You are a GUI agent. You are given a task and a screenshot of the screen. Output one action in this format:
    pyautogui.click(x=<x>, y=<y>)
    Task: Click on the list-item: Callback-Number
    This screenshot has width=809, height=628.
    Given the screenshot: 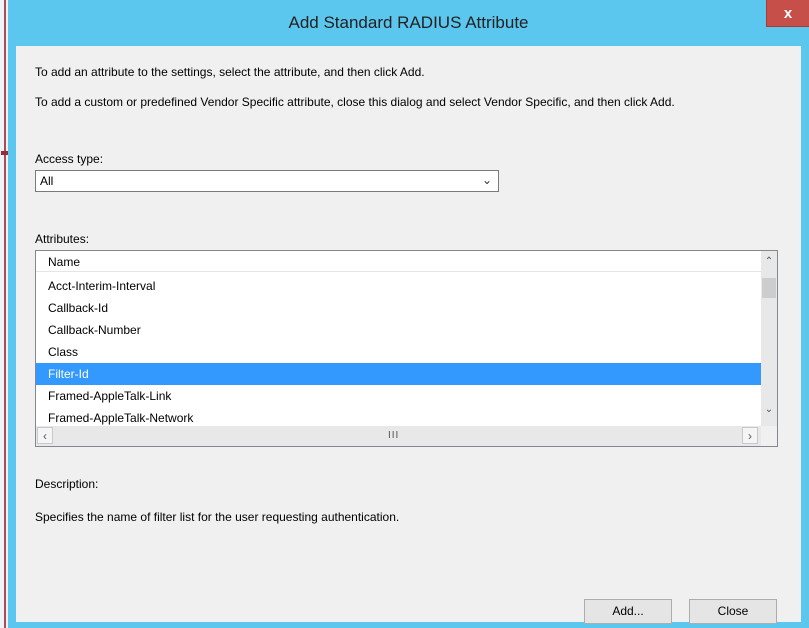 What is the action you would take?
    pyautogui.click(x=398, y=330)
    